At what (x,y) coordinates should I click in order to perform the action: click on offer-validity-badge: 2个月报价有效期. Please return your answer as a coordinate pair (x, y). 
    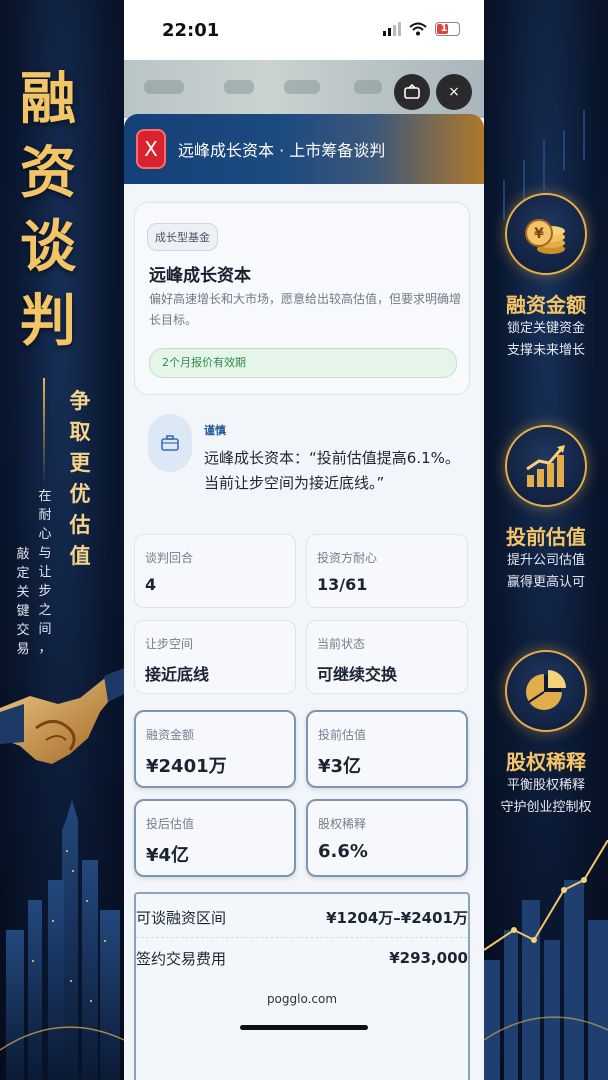
    Looking at the image, I should click on (303, 363).